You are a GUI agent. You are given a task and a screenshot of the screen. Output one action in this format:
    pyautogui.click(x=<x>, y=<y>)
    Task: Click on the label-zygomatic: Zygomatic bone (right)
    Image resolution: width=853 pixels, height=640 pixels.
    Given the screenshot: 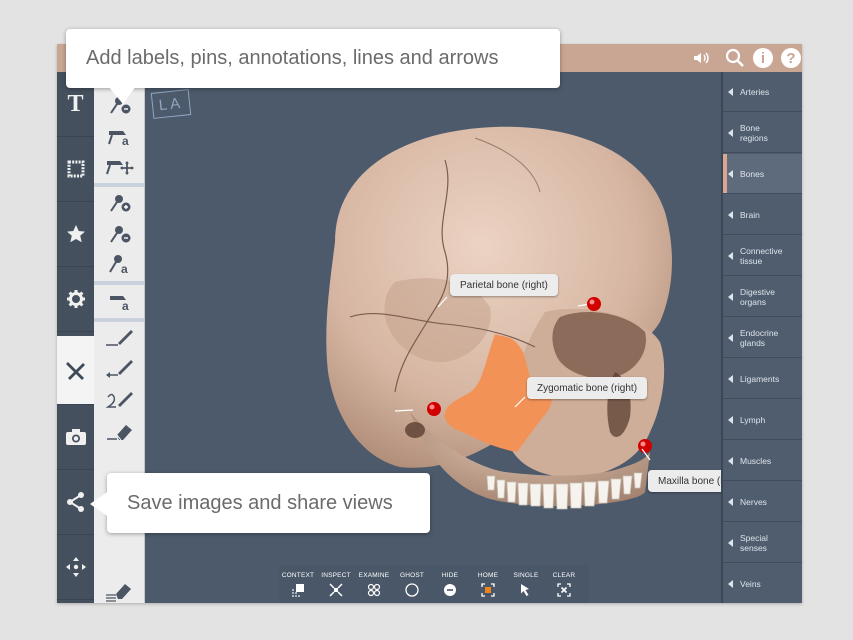 What is the action you would take?
    pyautogui.click(x=587, y=388)
    